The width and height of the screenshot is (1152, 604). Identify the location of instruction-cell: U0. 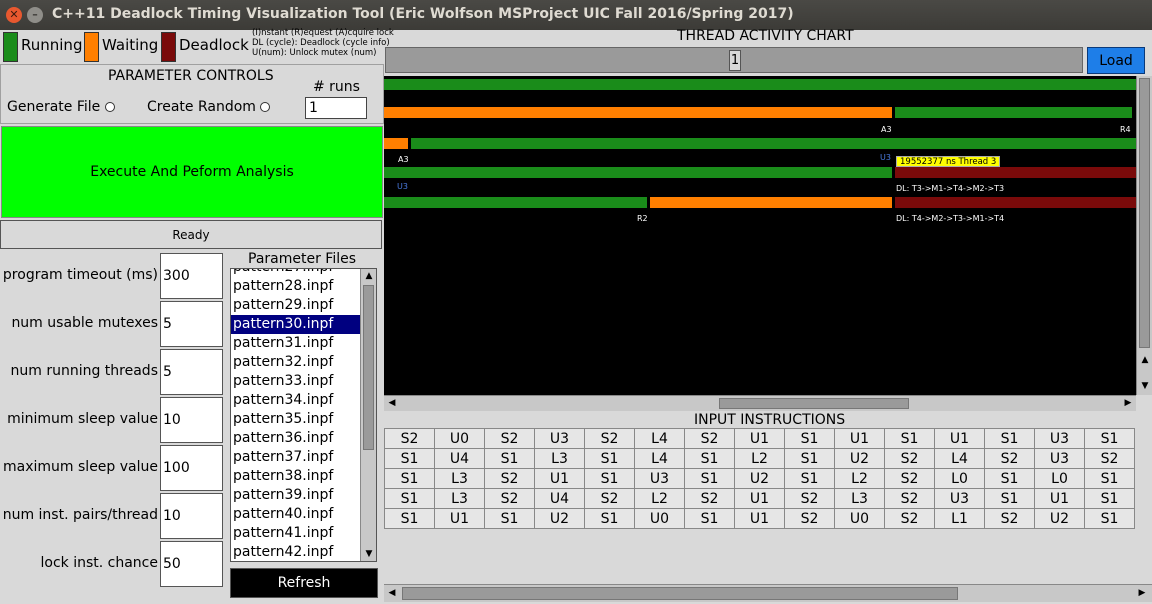
(859, 518).